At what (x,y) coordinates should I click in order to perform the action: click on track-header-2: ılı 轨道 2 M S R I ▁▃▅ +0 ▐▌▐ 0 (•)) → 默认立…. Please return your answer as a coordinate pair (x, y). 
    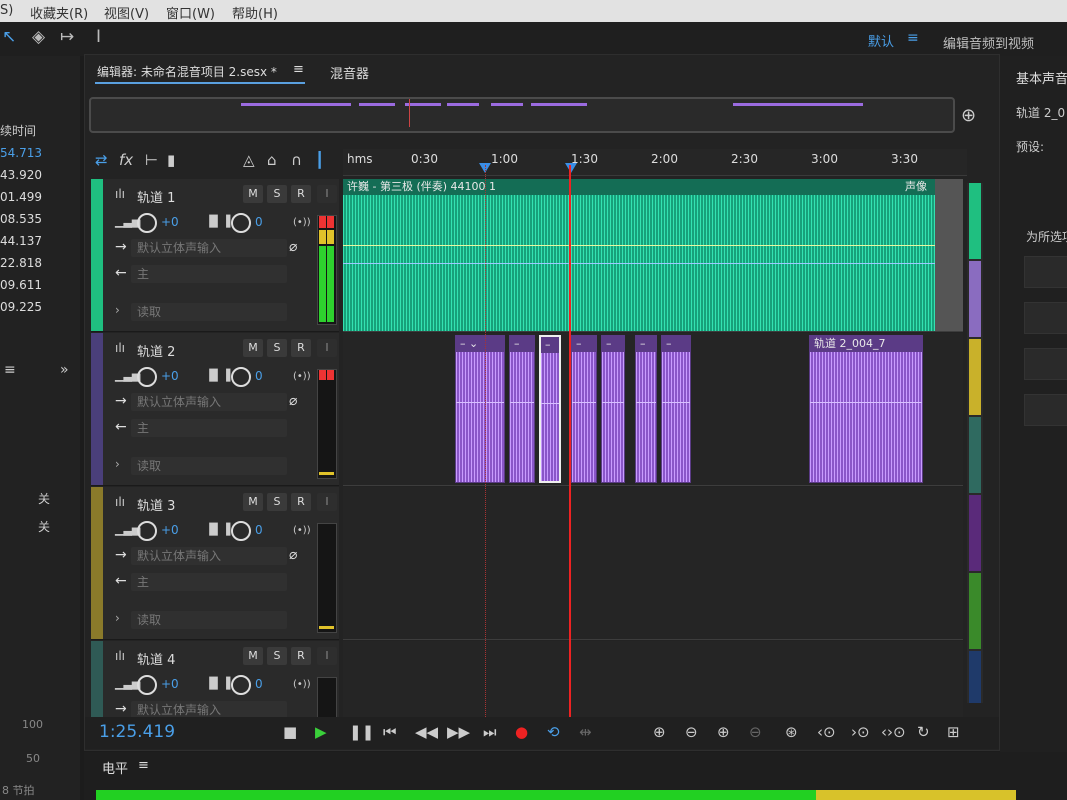
    Looking at the image, I should click on (215, 409).